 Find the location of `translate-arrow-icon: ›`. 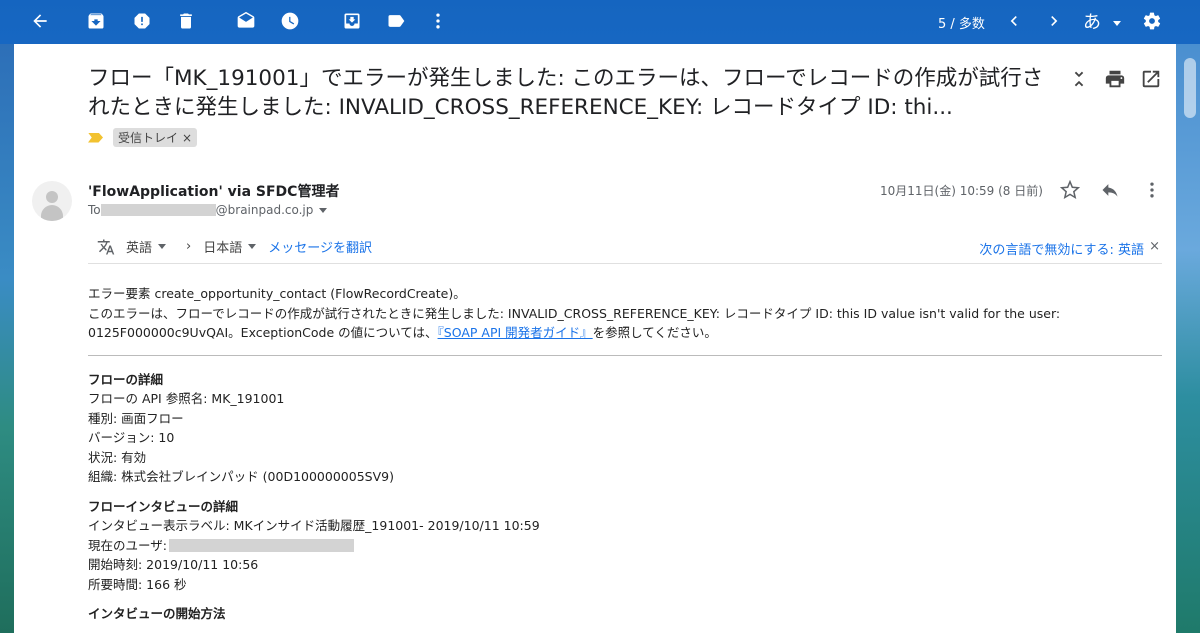

translate-arrow-icon: › is located at coordinates (189, 246).